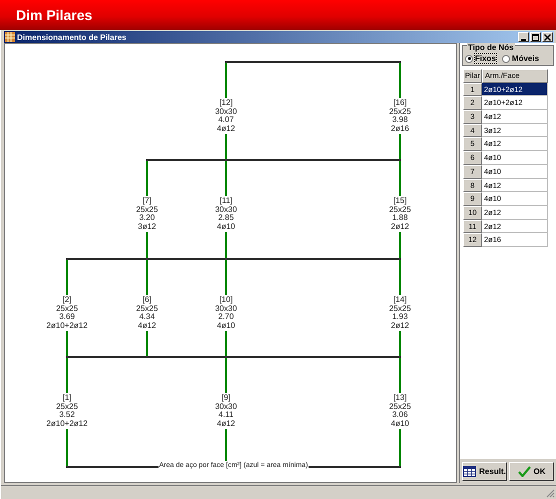 The image size is (556, 499). Describe the element at coordinates (521, 58) in the screenshot. I see `radio-option: Móveis` at that location.